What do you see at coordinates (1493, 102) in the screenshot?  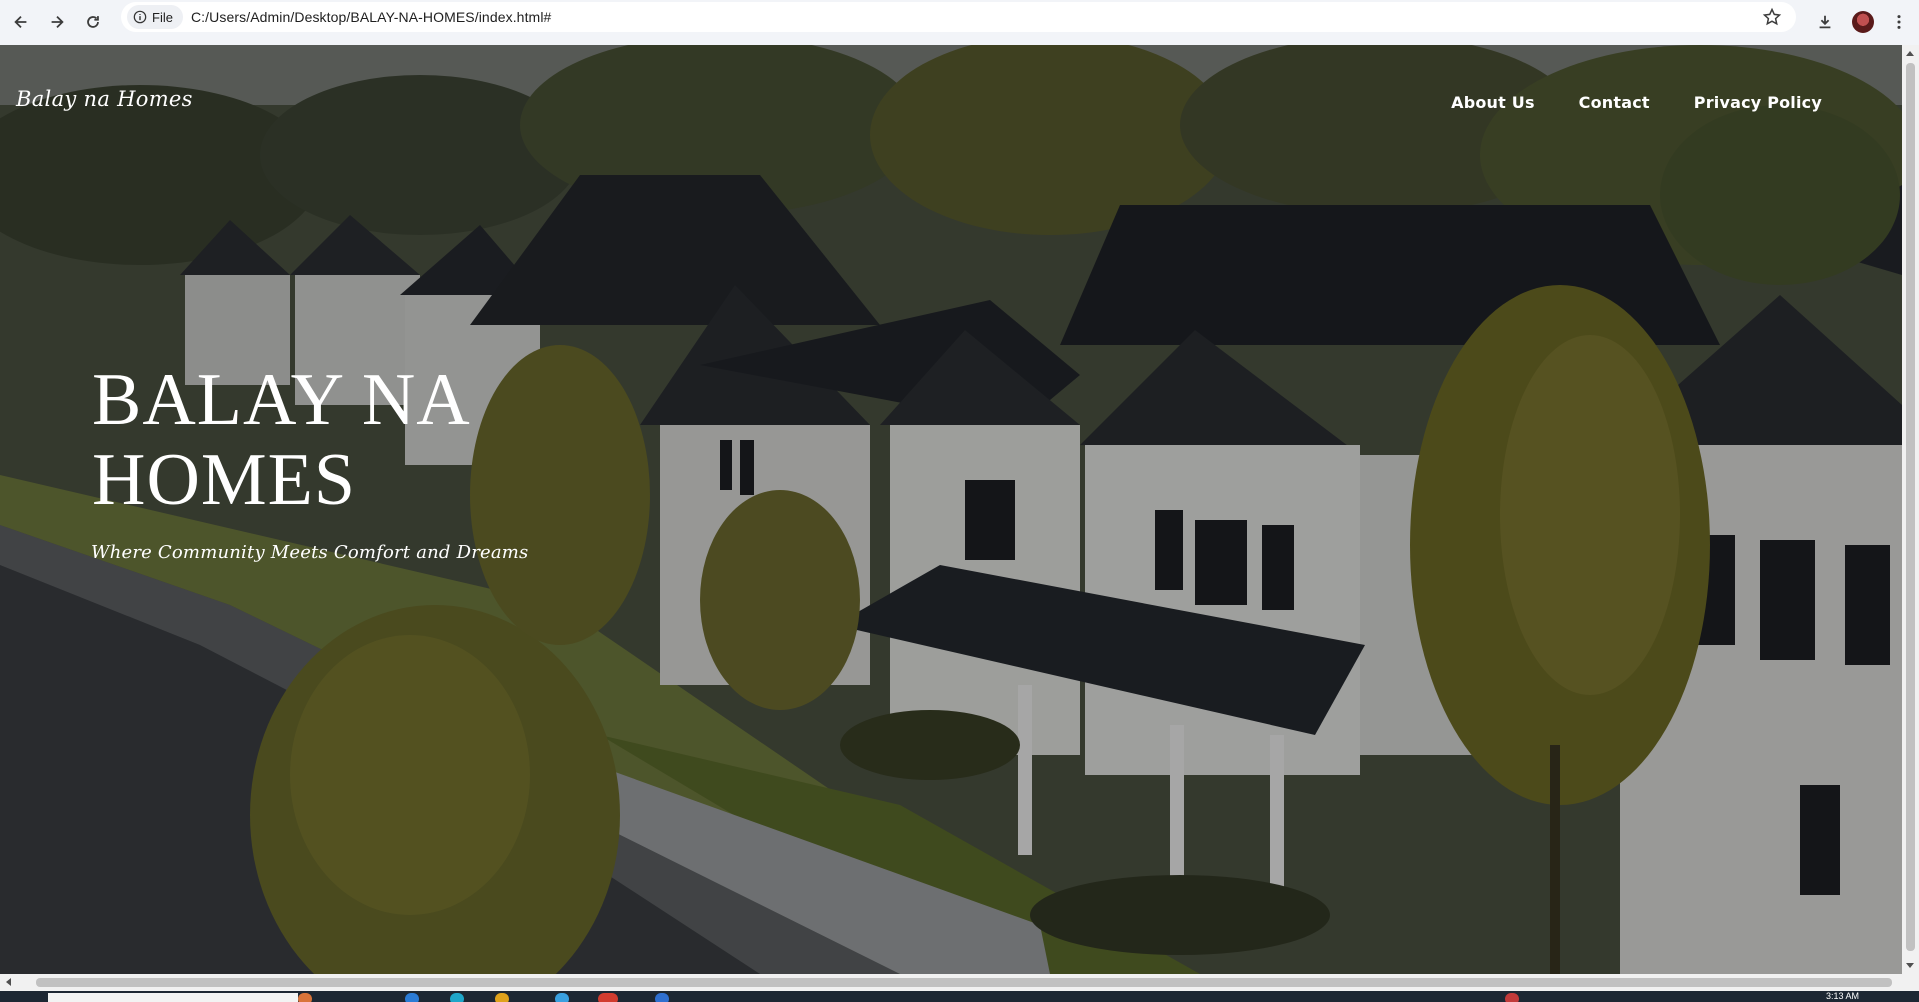 I see `nav-link-about: About Us` at bounding box center [1493, 102].